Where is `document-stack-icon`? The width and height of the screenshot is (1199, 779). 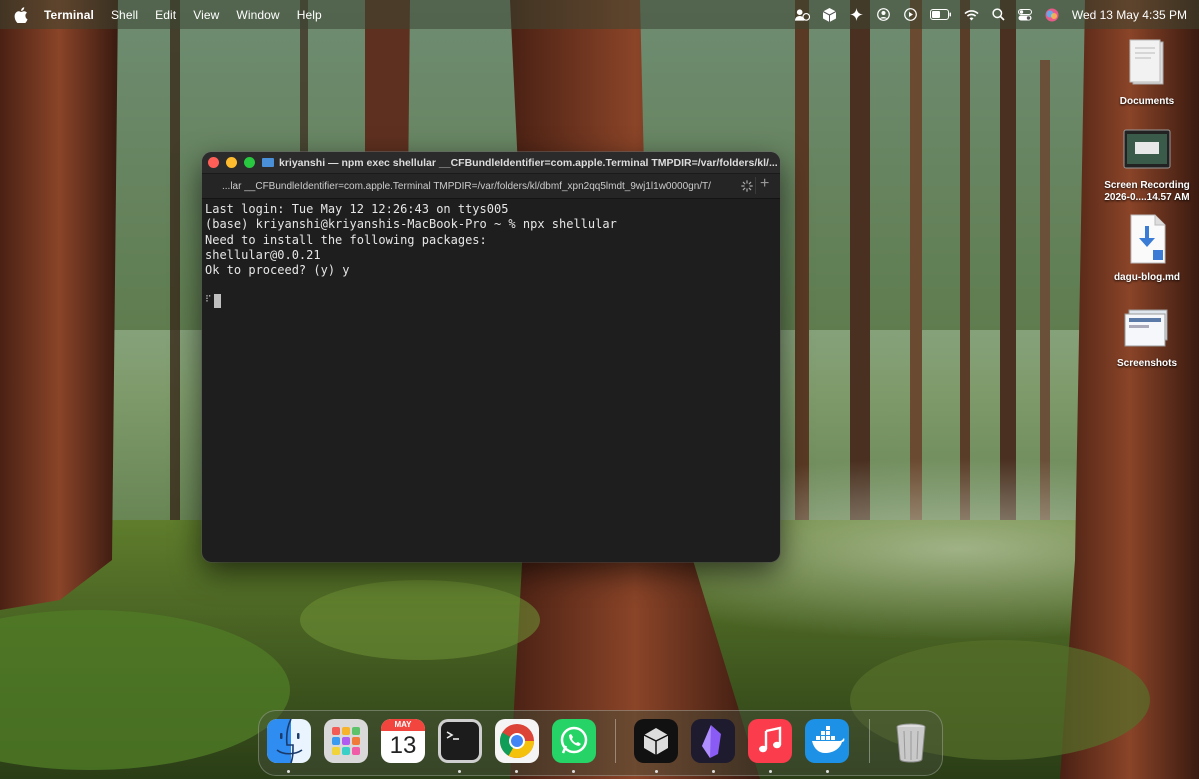 document-stack-icon is located at coordinates (1146, 62).